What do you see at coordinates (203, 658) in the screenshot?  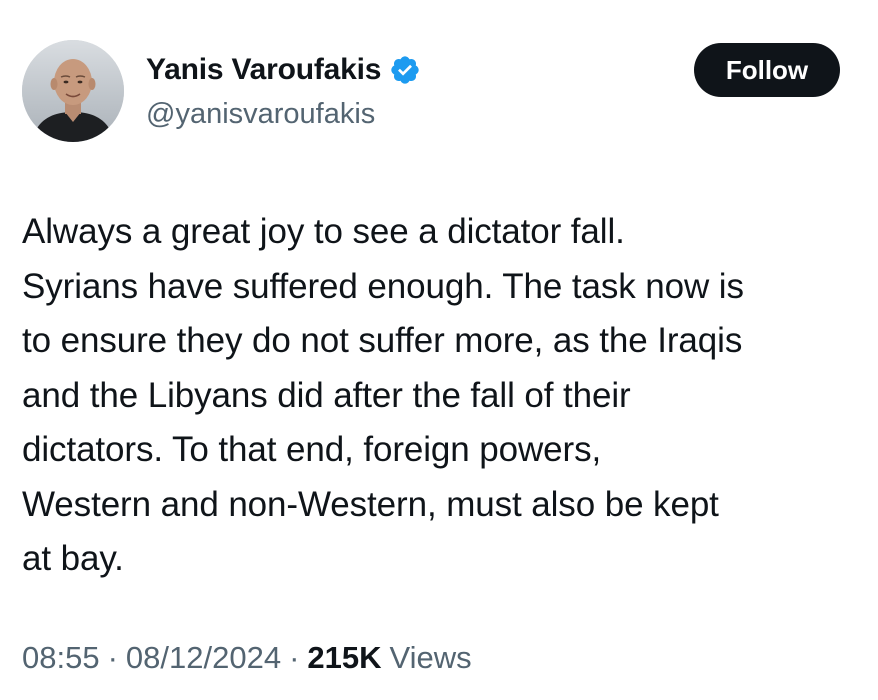 I see `tweet-date: 08/12/2024` at bounding box center [203, 658].